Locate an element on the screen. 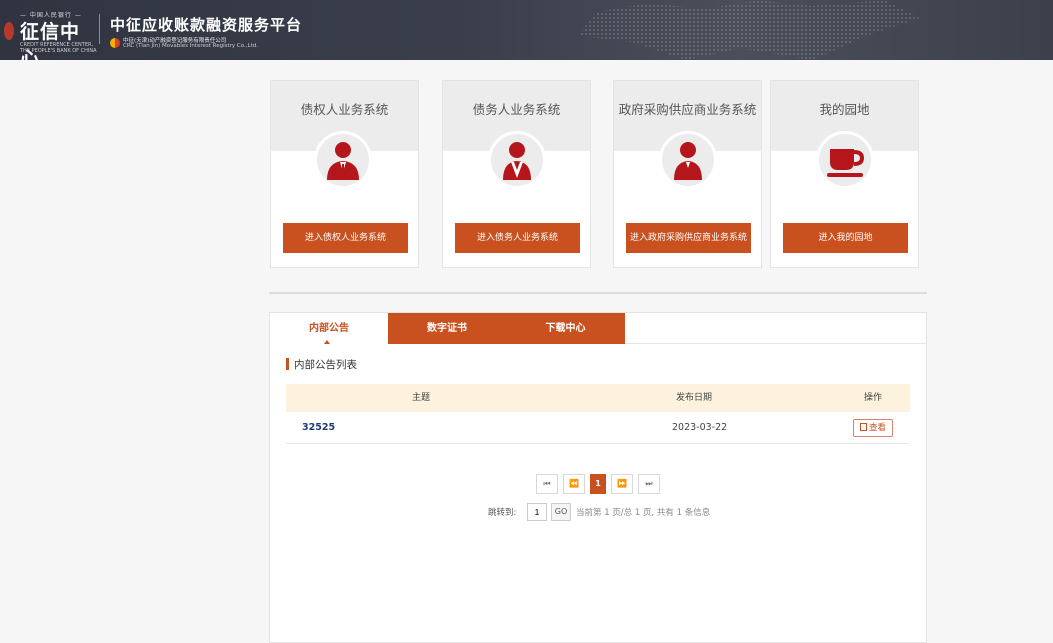 The height and width of the screenshot is (643, 1053). column-subject: 主题 is located at coordinates (421, 398).